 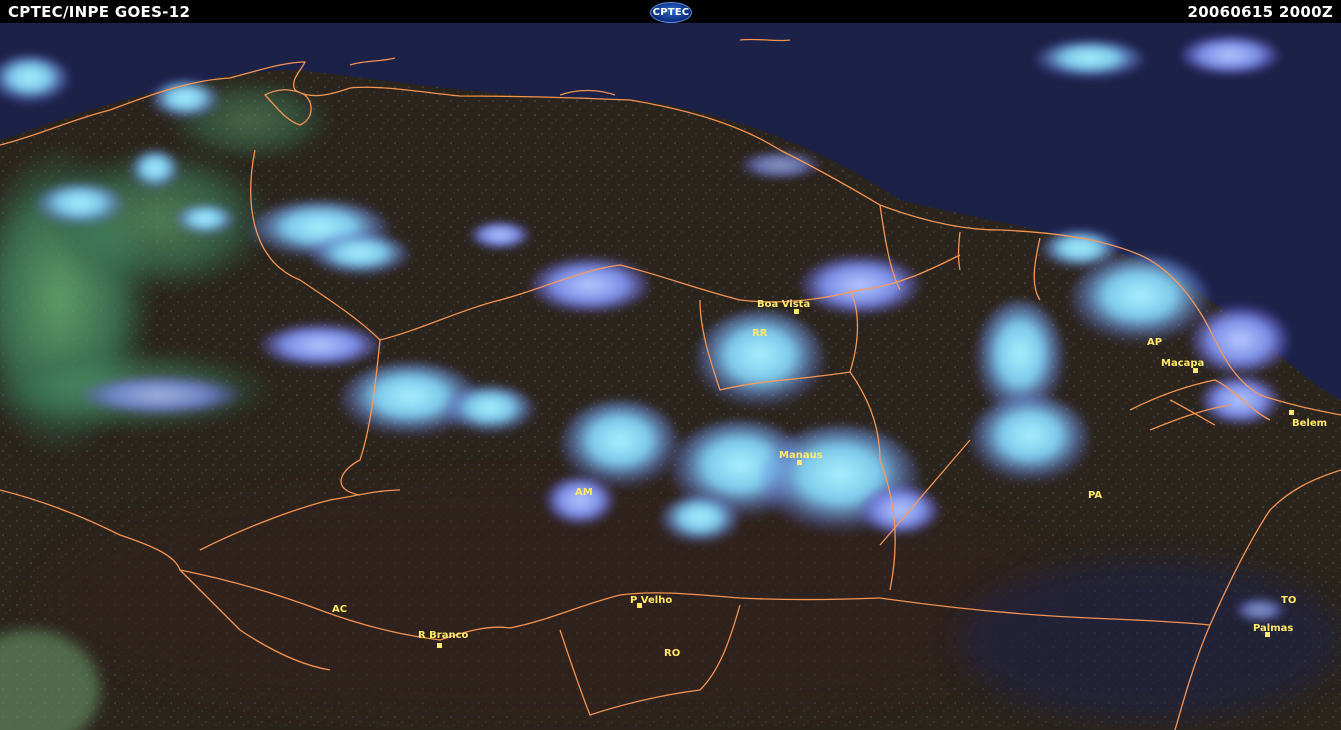 I want to click on state-label-am: AM, so click(x=584, y=492).